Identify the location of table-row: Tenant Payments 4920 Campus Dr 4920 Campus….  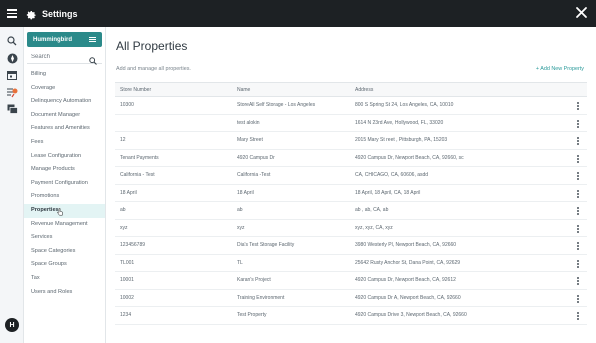
(351, 158).